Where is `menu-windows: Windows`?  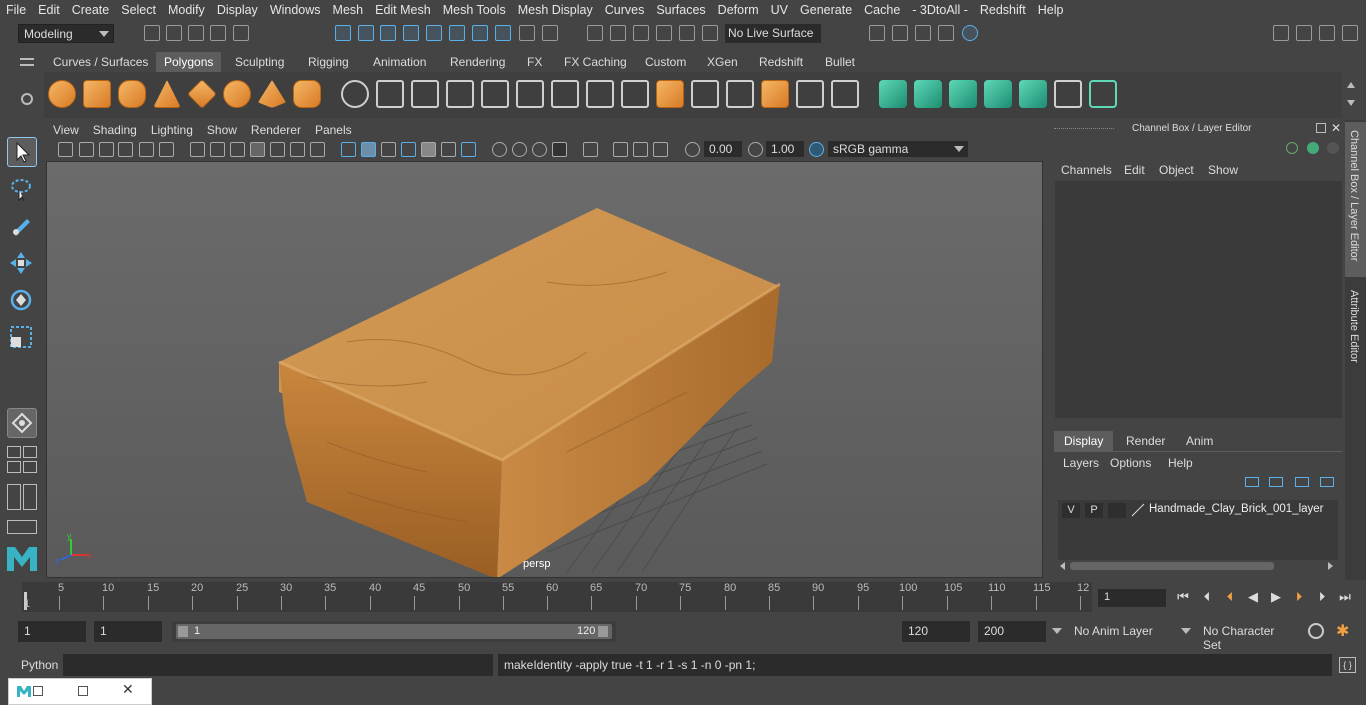 menu-windows: Windows is located at coordinates (295, 10).